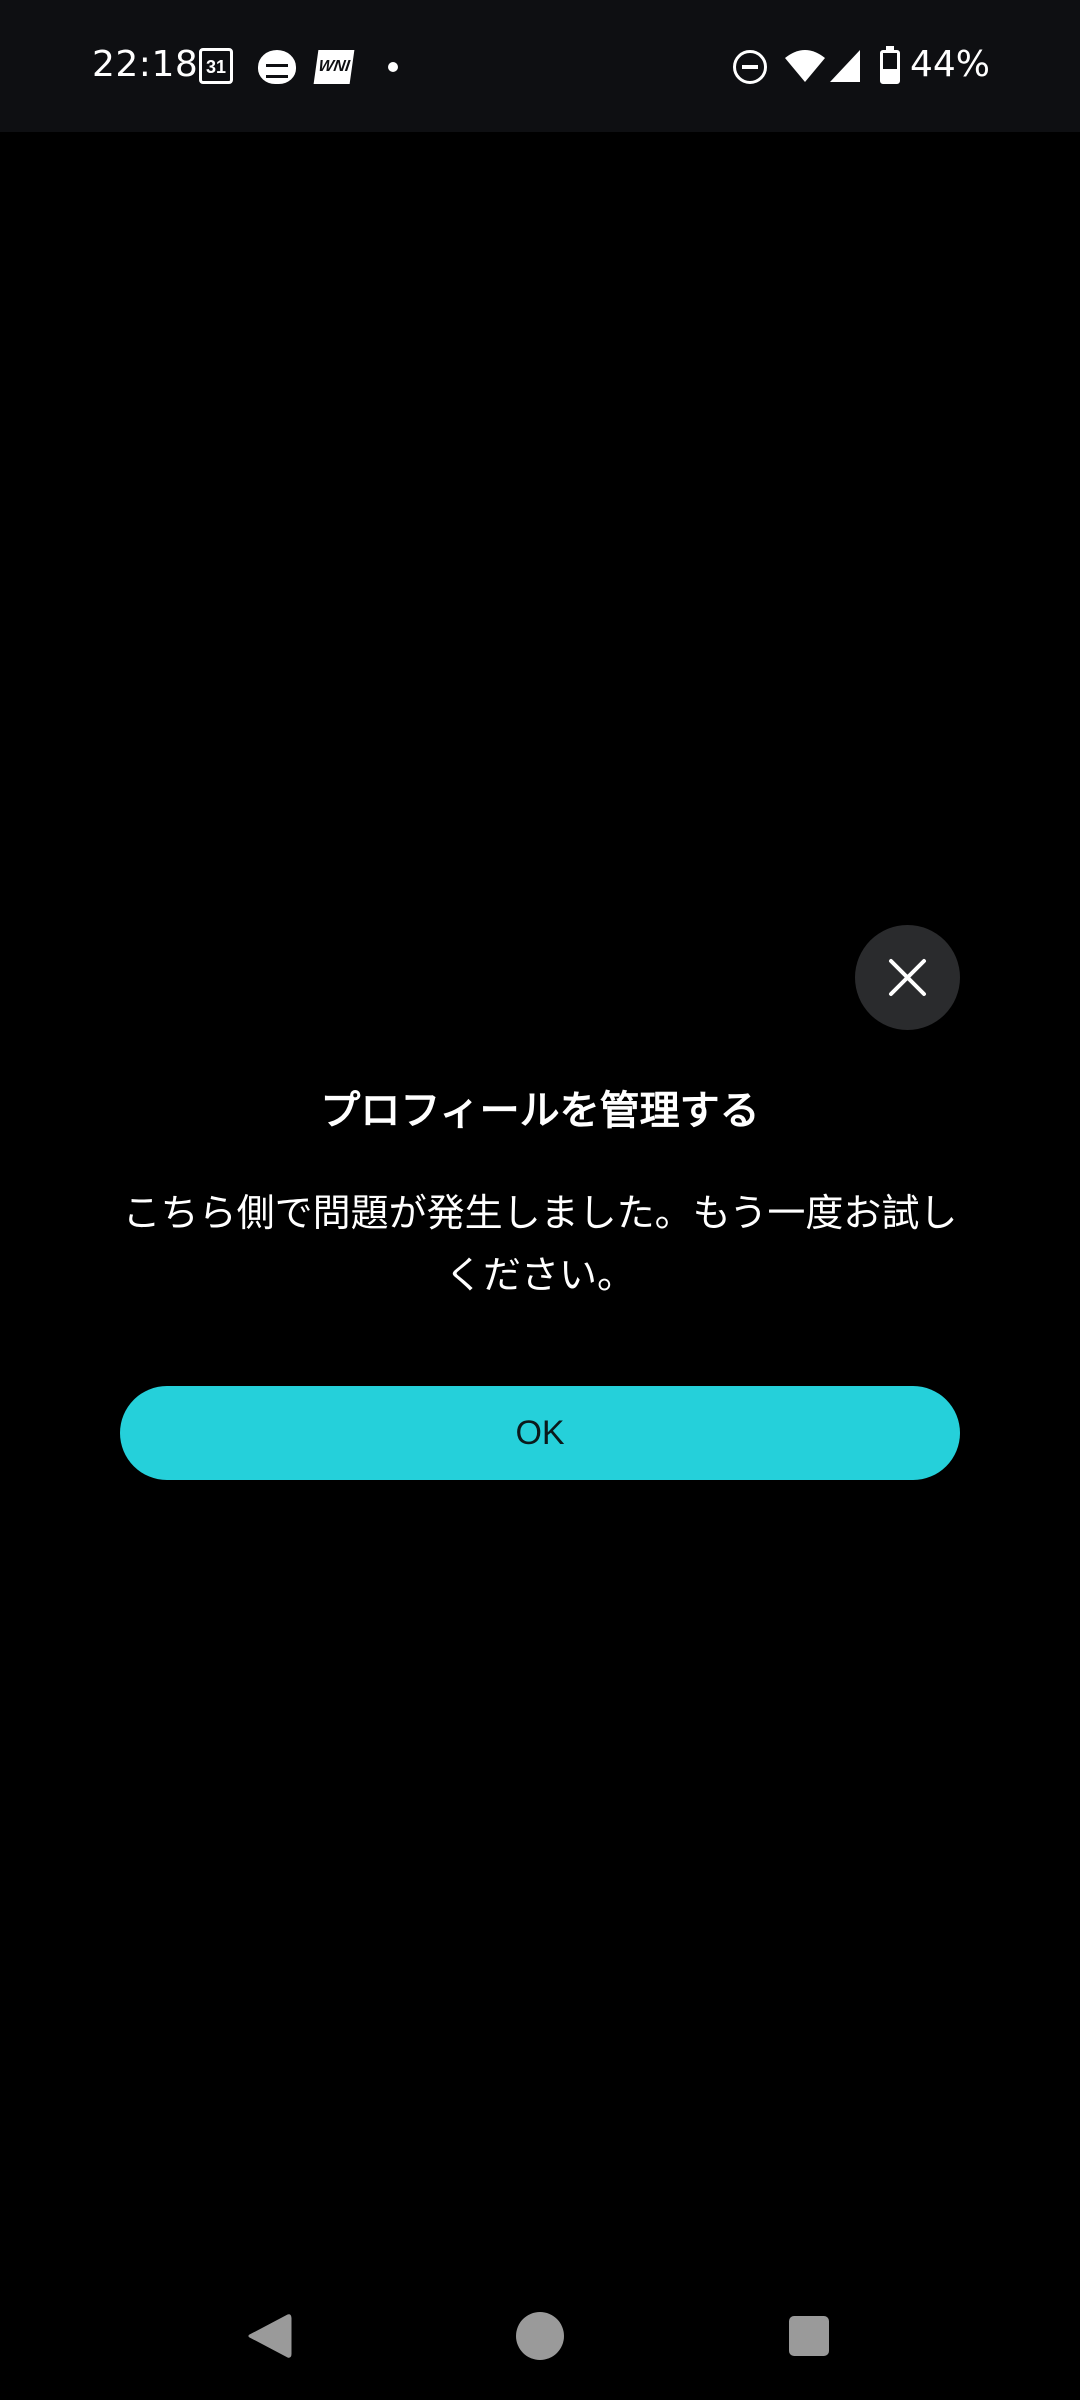 This screenshot has height=2400, width=1080. I want to click on calendar-icon: 31, so click(218, 68).